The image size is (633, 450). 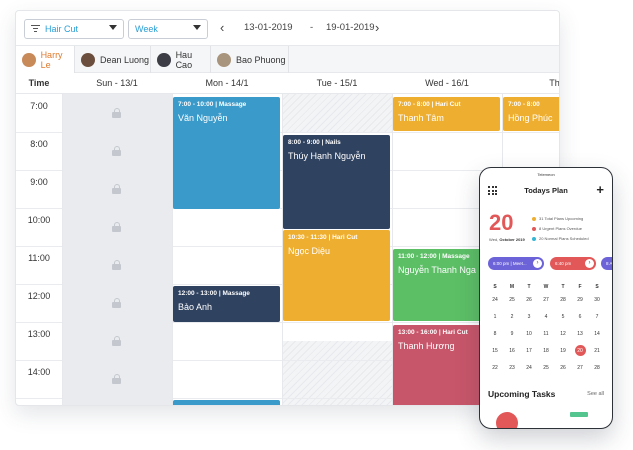 What do you see at coordinates (560, 228) in the screenshot?
I see `stat-text: 8 Urgent Plans Overdue` at bounding box center [560, 228].